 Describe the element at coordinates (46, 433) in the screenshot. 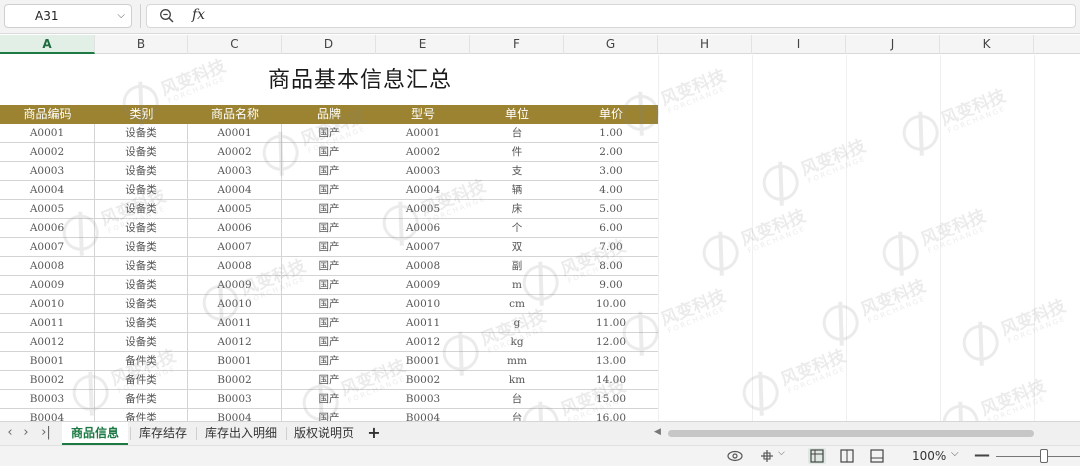

I see `tab-nav-last-icon: ›|` at that location.